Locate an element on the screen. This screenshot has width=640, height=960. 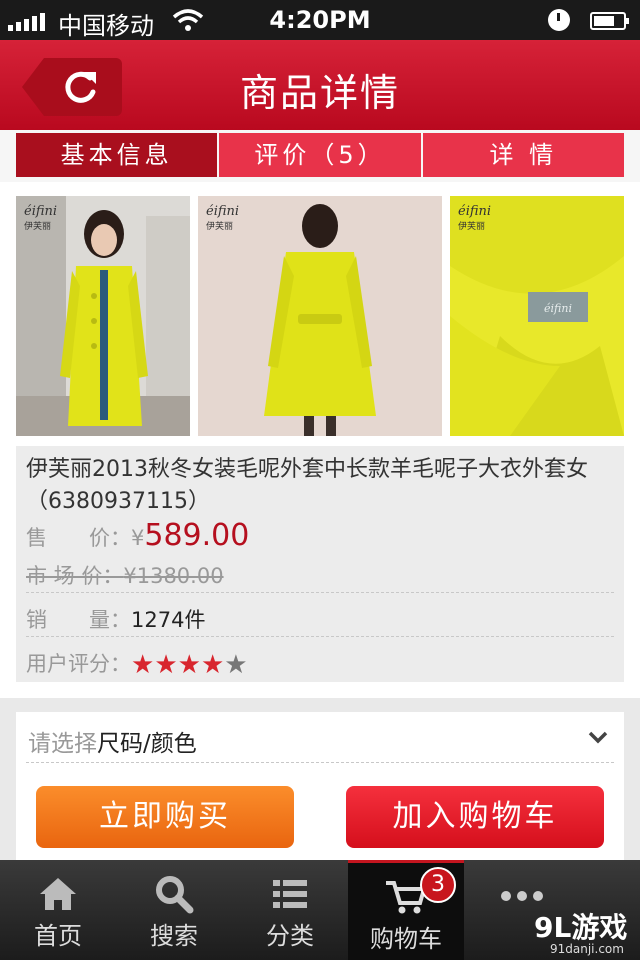
nav-home-label: 首页 is located at coordinates (58, 936).